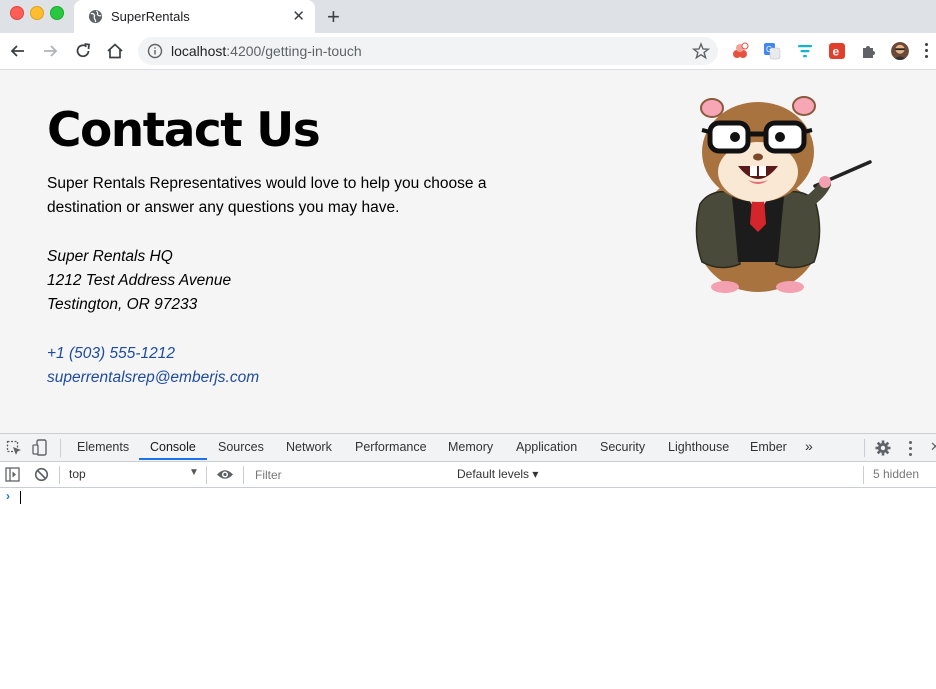 The image size is (936, 689). I want to click on tomster-teacher-mascot, so click(783, 194).